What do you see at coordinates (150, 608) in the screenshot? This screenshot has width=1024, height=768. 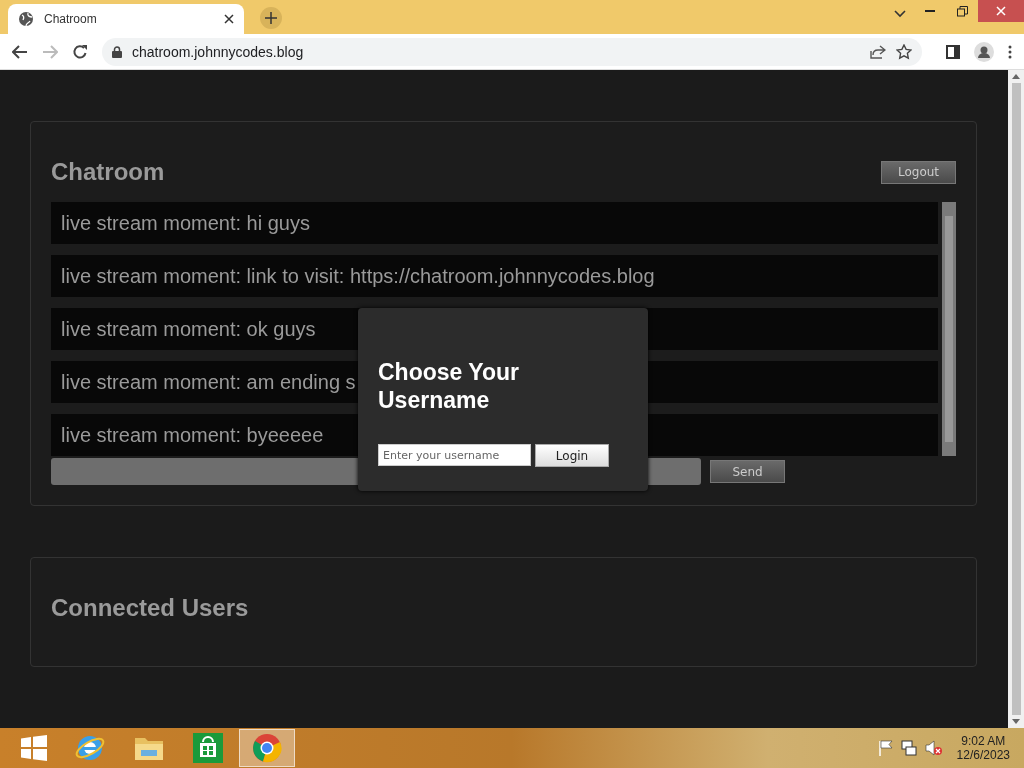 I see `connected-users-title: Connected Users` at bounding box center [150, 608].